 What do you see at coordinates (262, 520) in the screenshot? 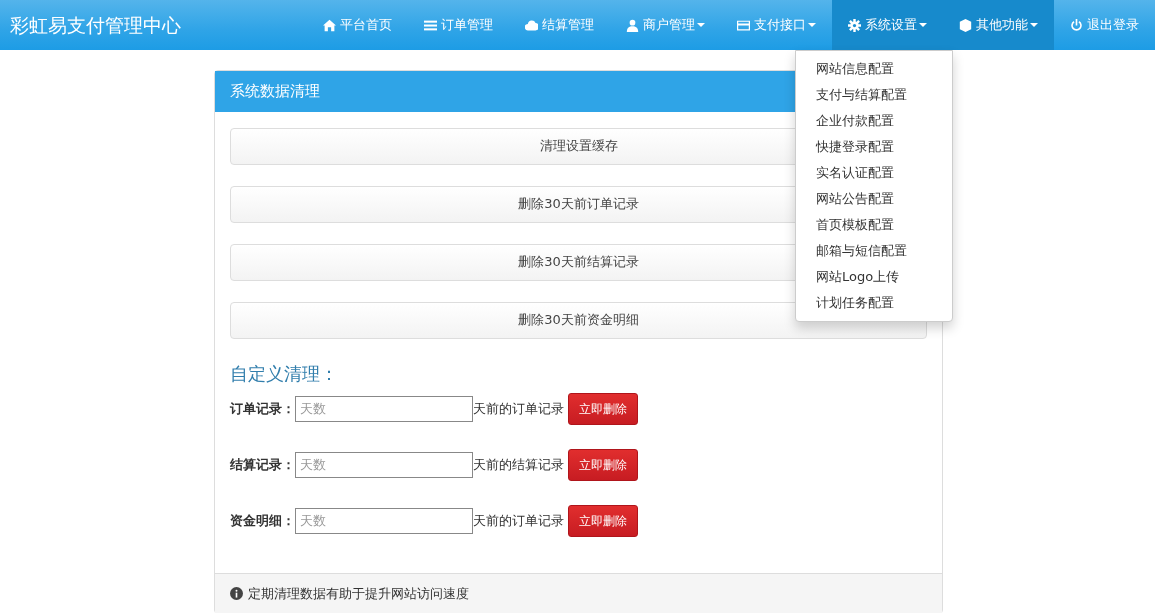
I see `field-label: 资金明细：` at bounding box center [262, 520].